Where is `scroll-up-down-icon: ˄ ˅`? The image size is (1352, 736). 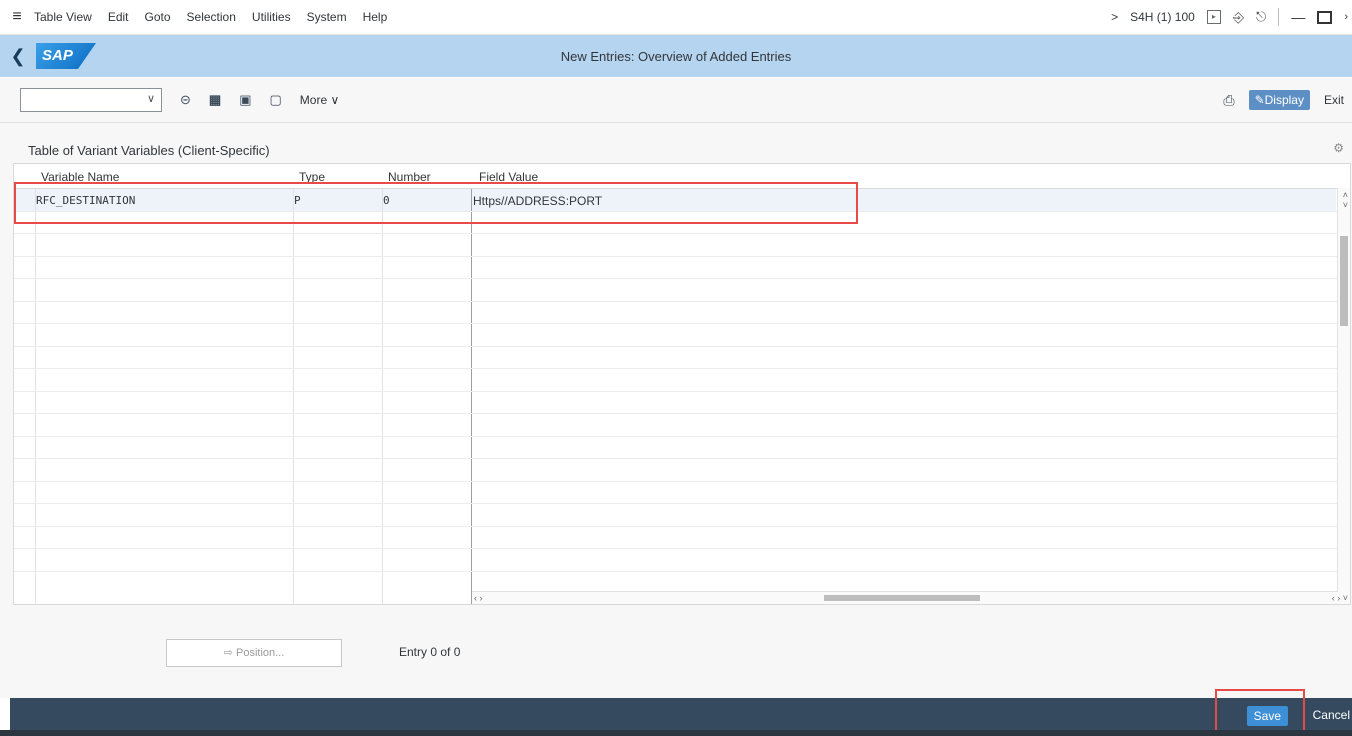
scroll-up-down-icon: ˄ ˅ is located at coordinates (1345, 200).